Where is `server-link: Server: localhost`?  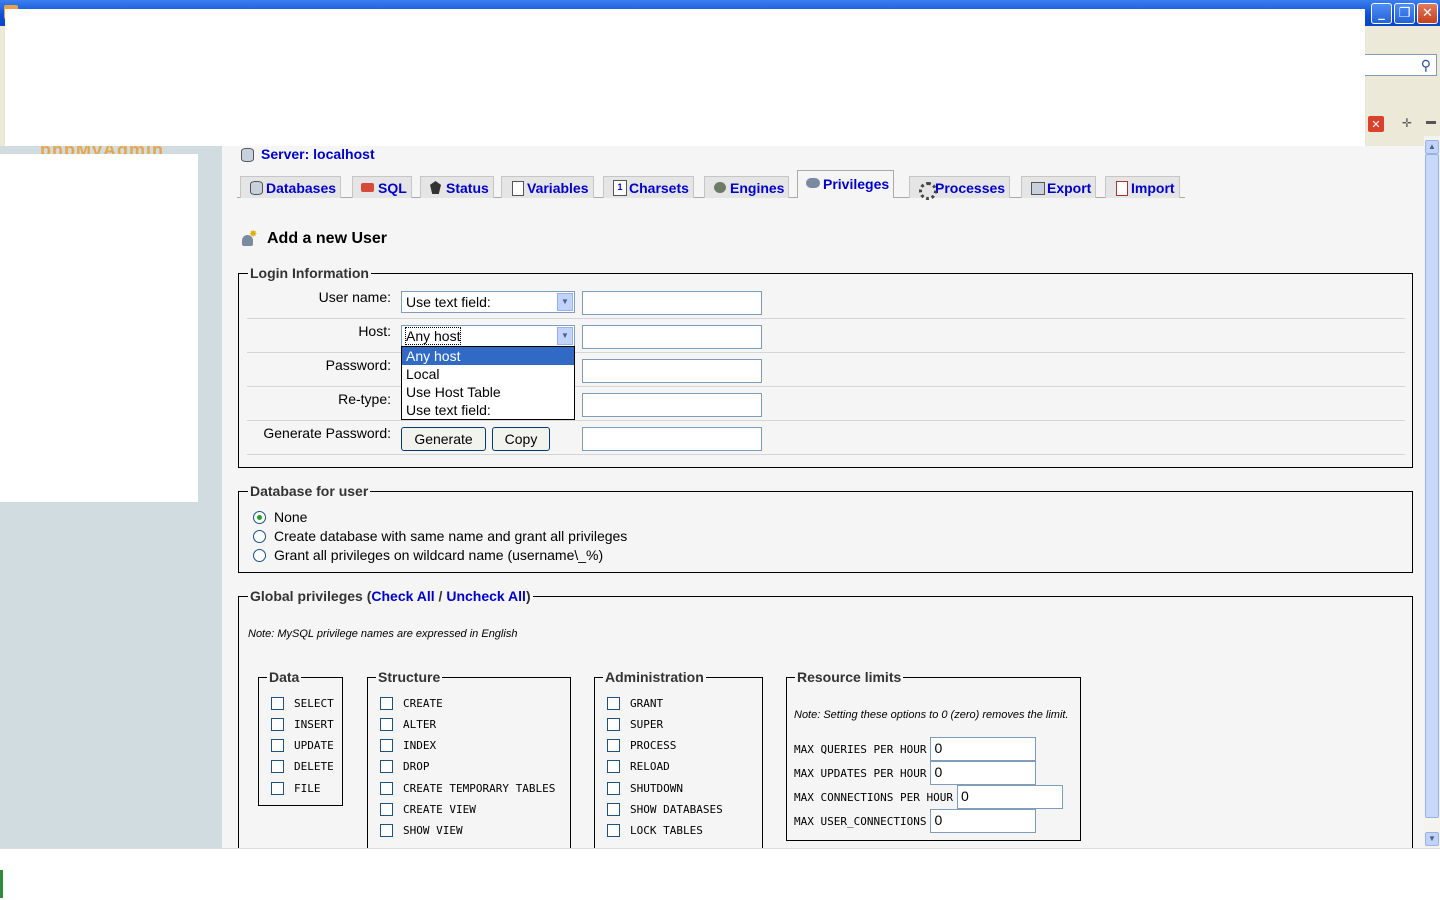 server-link: Server: localhost is located at coordinates (318, 154).